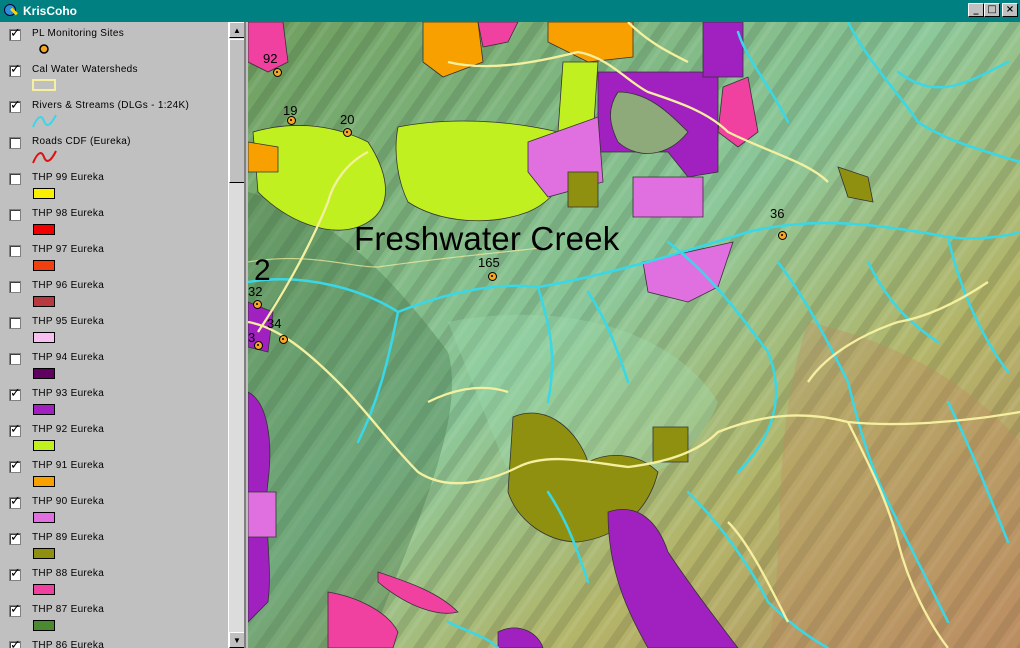 This screenshot has width=1020, height=648. Describe the element at coordinates (44, 49) in the screenshot. I see `point-symbol-icon` at that location.